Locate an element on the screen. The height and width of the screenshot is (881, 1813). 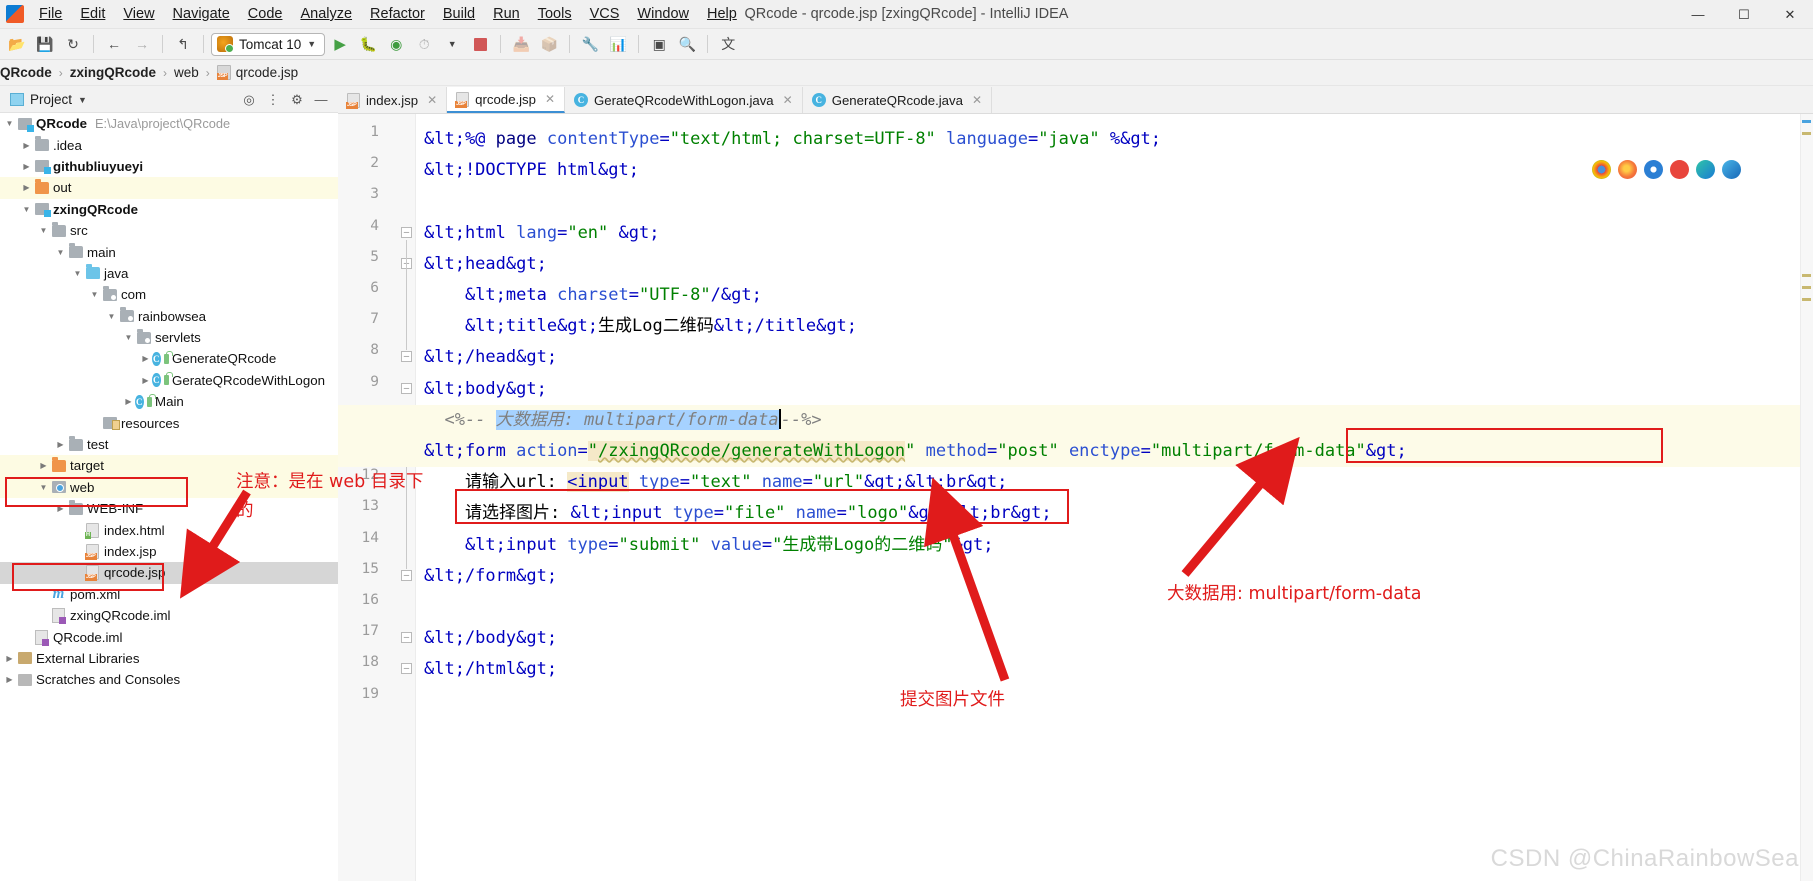
menu-item-navigate: Navigate is located at coordinates (201, 14).